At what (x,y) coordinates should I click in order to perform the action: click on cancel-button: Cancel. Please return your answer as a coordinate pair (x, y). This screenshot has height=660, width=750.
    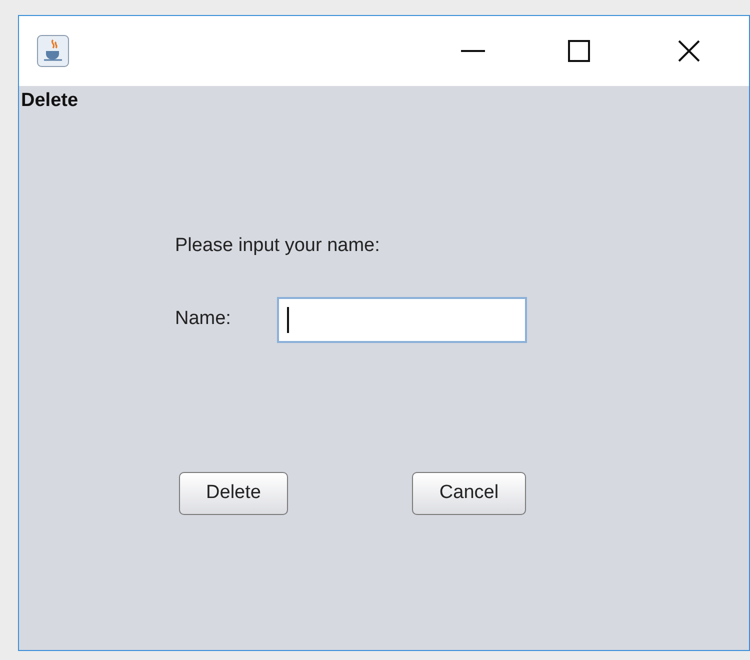
    Looking at the image, I should click on (469, 493).